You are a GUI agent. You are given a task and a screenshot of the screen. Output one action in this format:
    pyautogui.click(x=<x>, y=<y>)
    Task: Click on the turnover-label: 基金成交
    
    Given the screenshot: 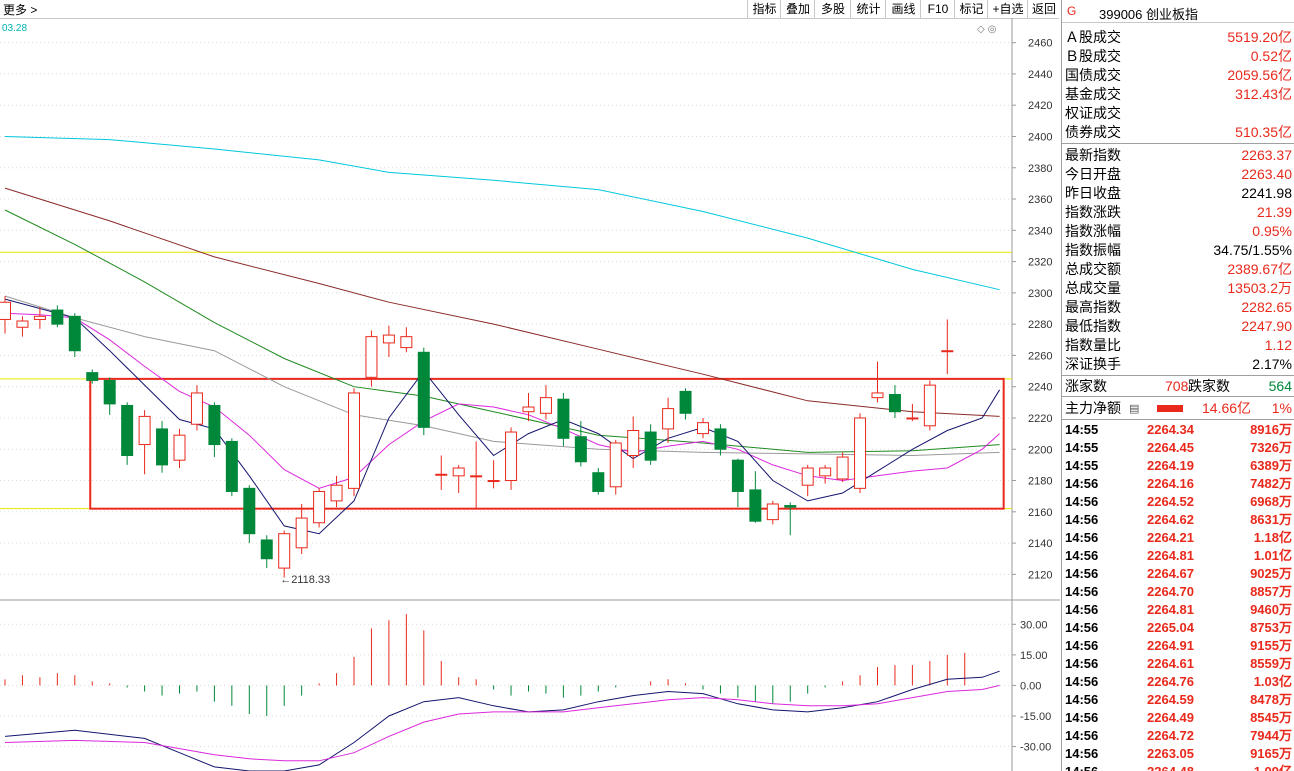 What is the action you would take?
    pyautogui.click(x=1093, y=94)
    